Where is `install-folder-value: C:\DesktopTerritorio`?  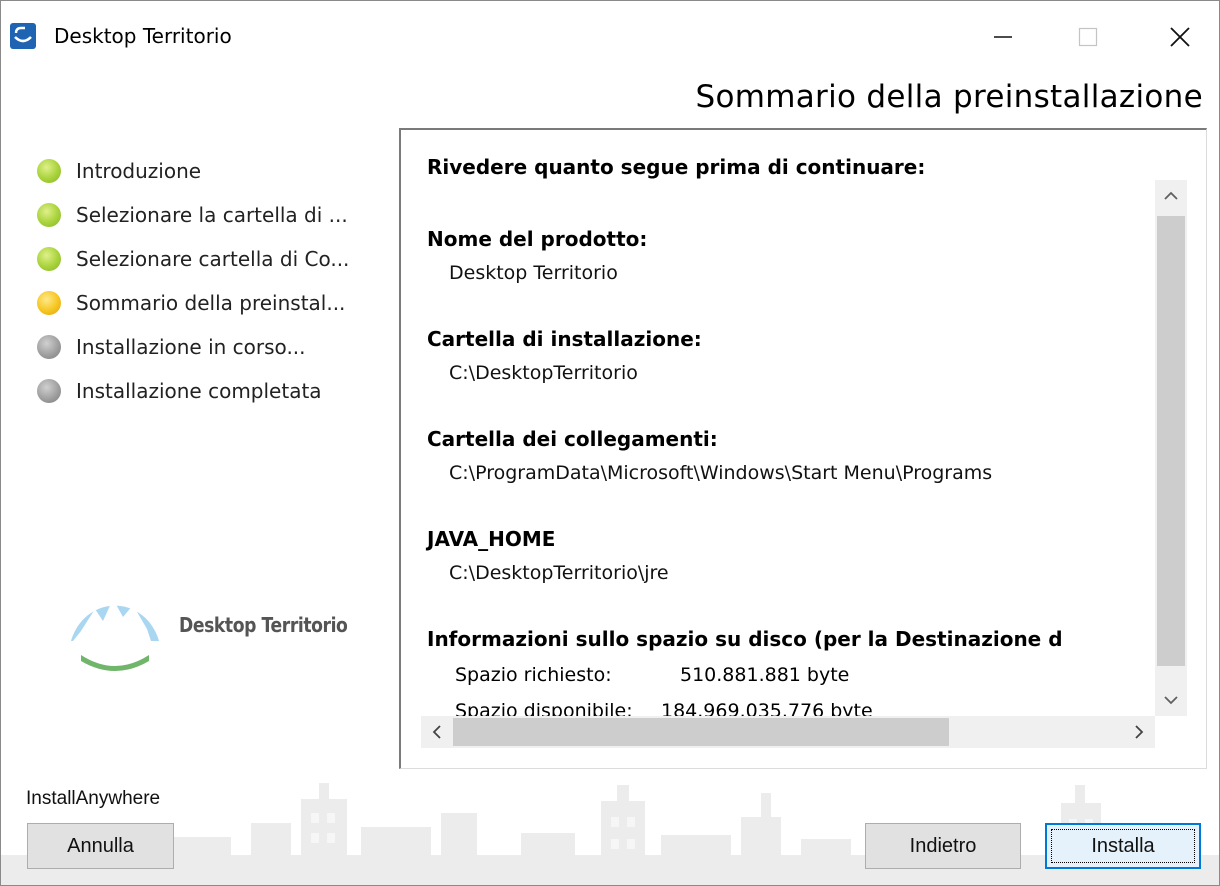 install-folder-value: C:\DesktopTerritorio is located at coordinates (543, 373).